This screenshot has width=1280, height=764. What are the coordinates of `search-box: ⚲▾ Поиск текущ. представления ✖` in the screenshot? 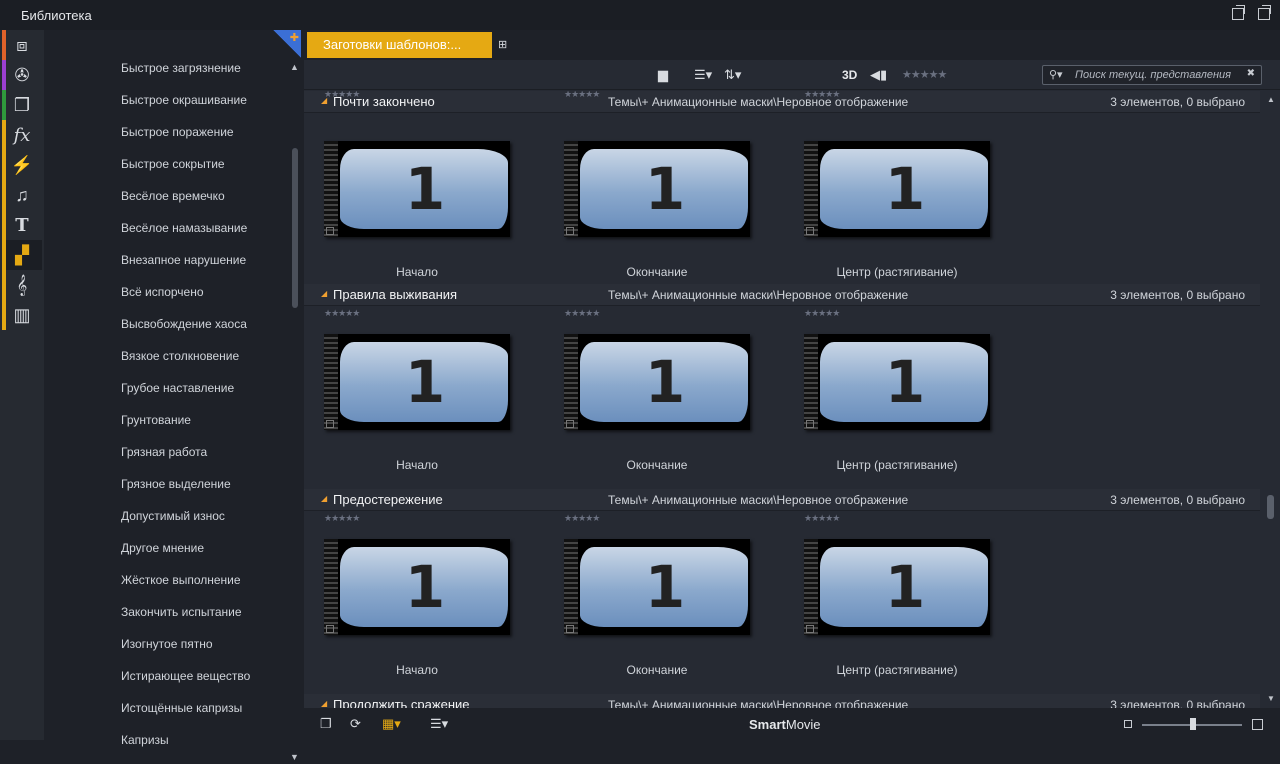 It's located at (1152, 75).